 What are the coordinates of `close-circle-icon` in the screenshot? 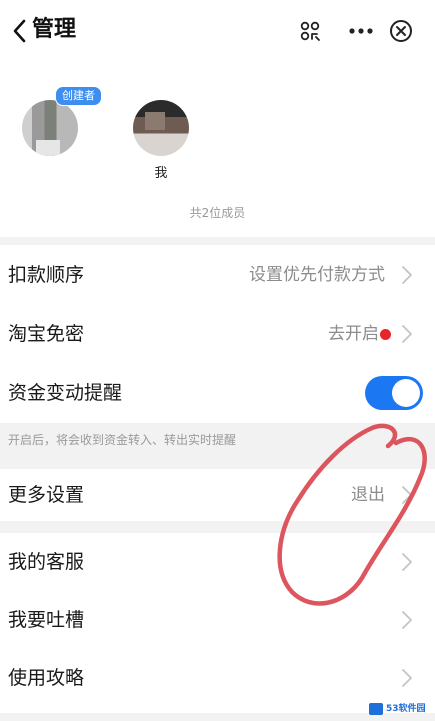 It's located at (401, 31).